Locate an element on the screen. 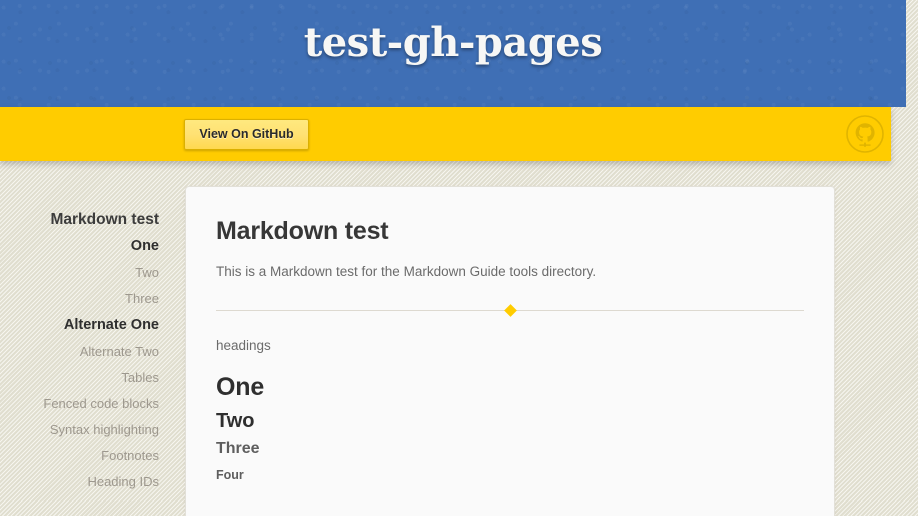  sidebar-item-alternate-one: Alternate One is located at coordinates (79, 325).